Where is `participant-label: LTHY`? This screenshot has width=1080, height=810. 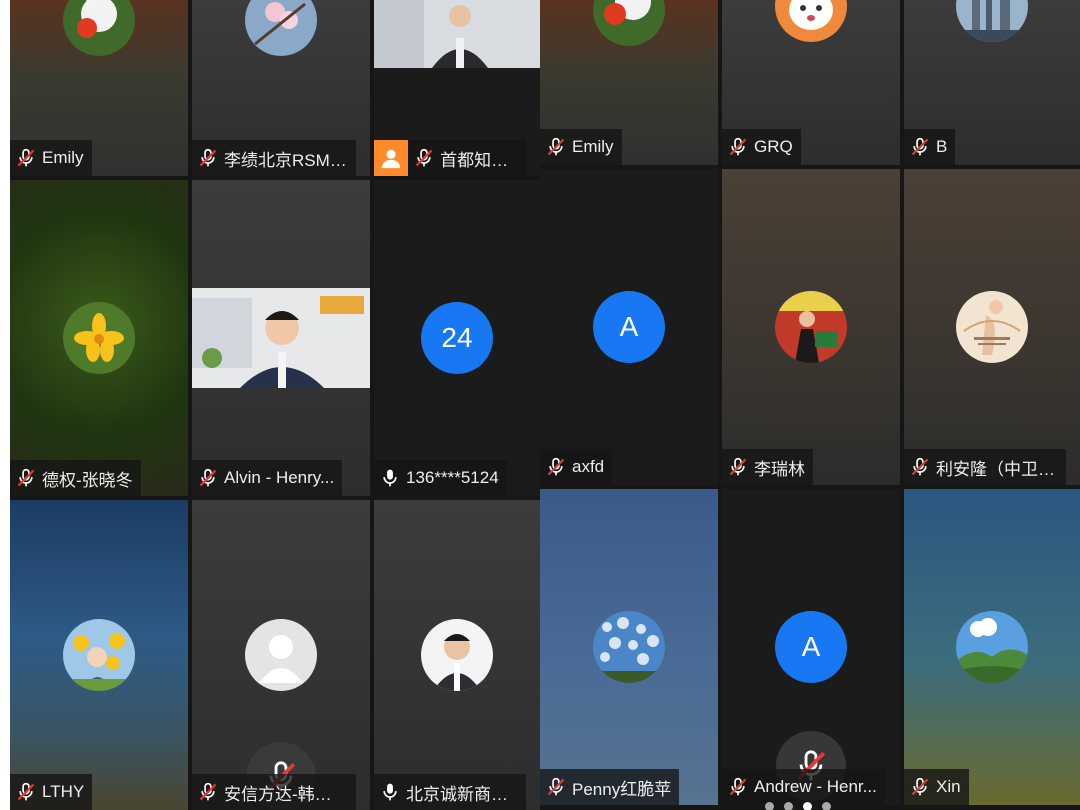
participant-label: LTHY is located at coordinates (51, 792).